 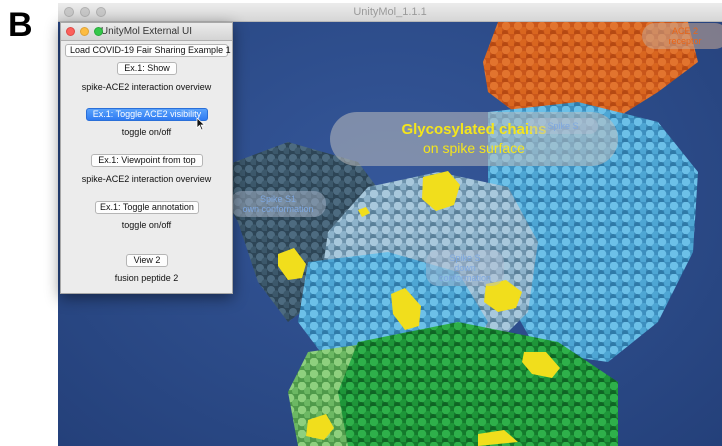 I want to click on ace2-annotation-line2: receptor, so click(x=685, y=41).